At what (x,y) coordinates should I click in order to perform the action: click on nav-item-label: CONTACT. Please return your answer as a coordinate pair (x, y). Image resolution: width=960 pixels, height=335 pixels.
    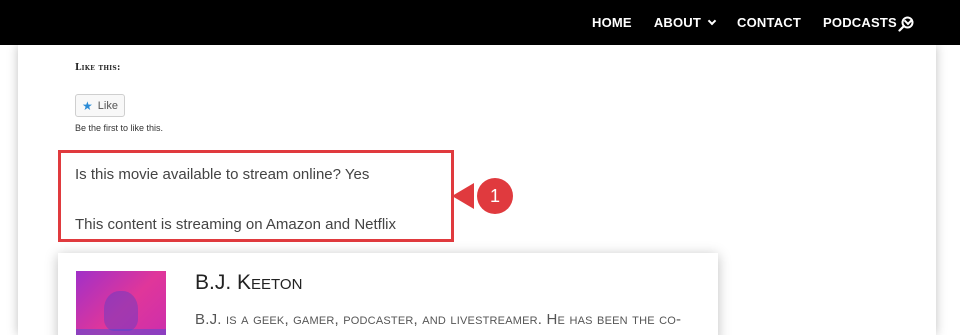
    Looking at the image, I should click on (769, 22).